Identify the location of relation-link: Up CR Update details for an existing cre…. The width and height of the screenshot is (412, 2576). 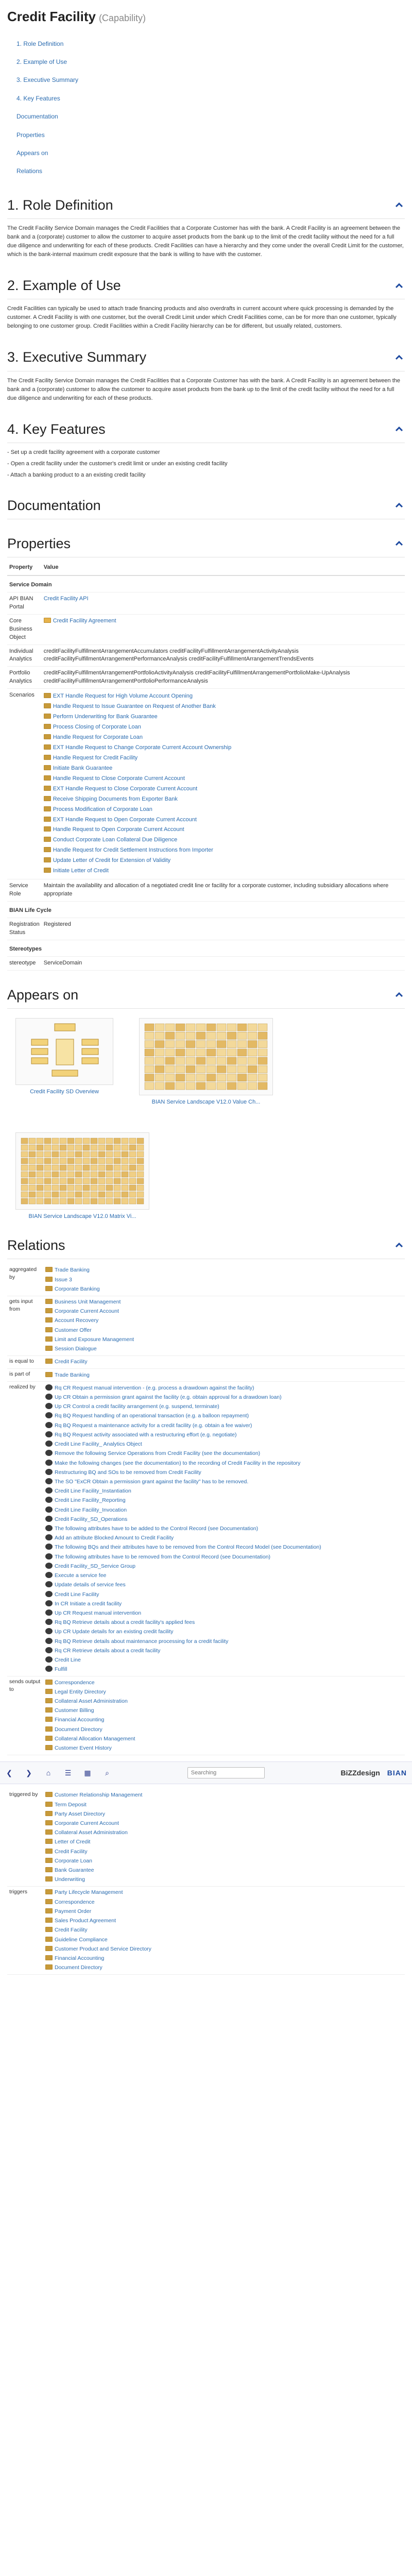
(114, 1632).